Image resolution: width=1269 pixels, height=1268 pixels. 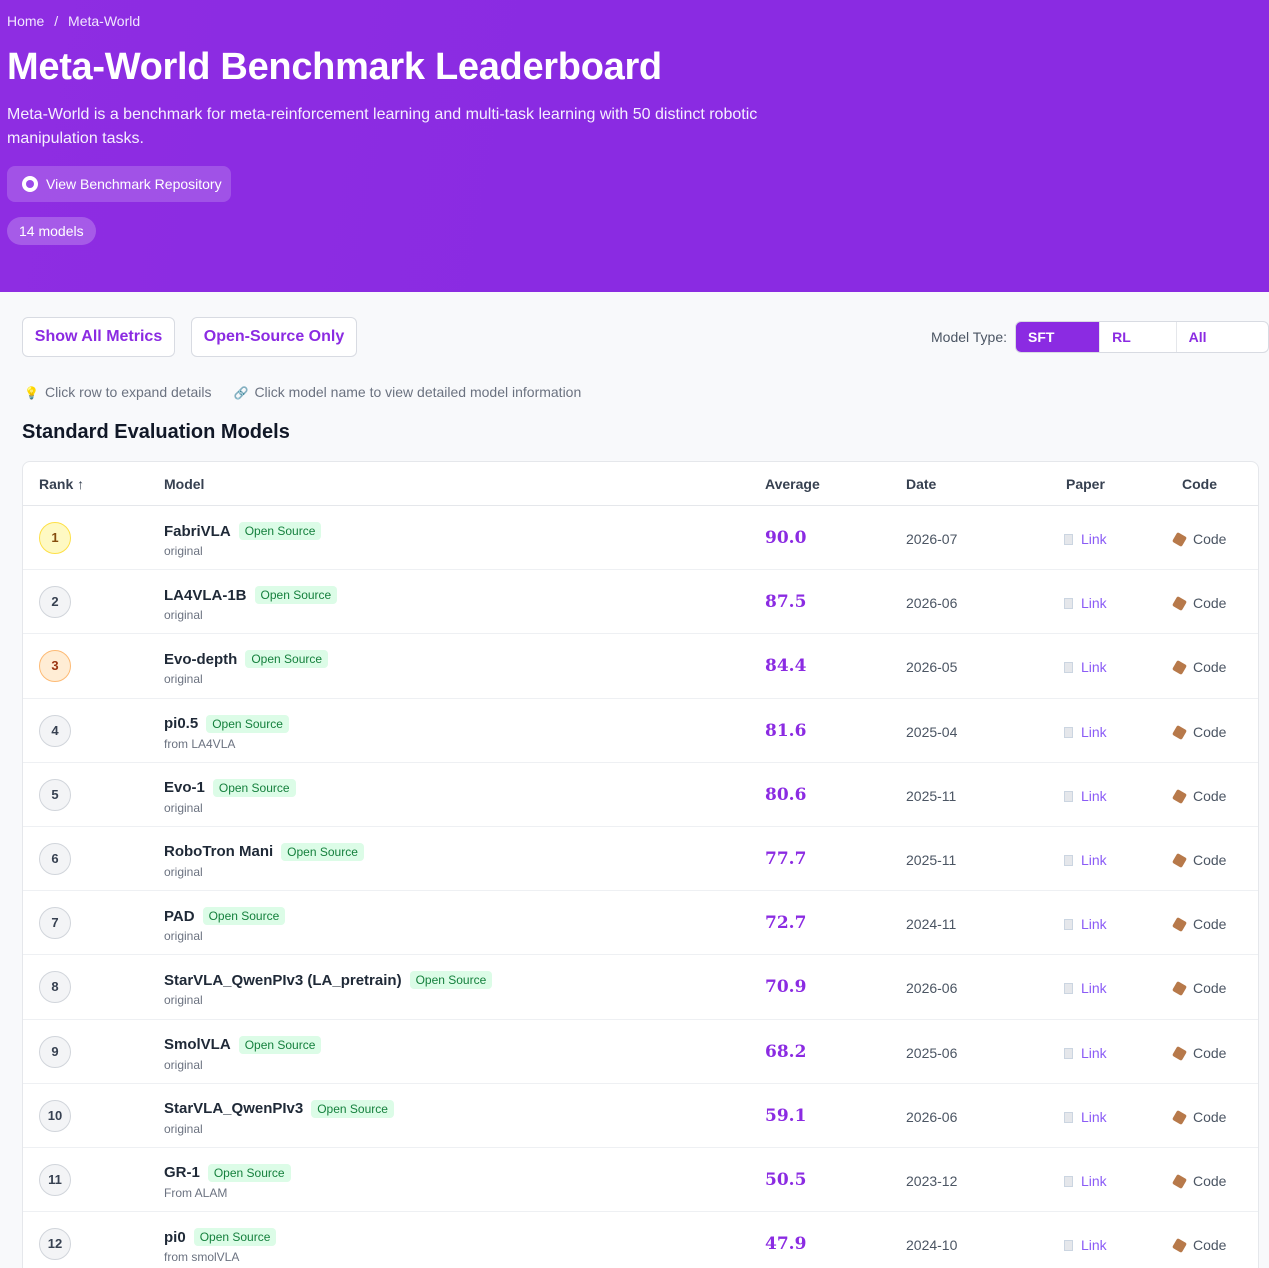 What do you see at coordinates (786, 1115) in the screenshot?
I see `average-score: 59.1` at bounding box center [786, 1115].